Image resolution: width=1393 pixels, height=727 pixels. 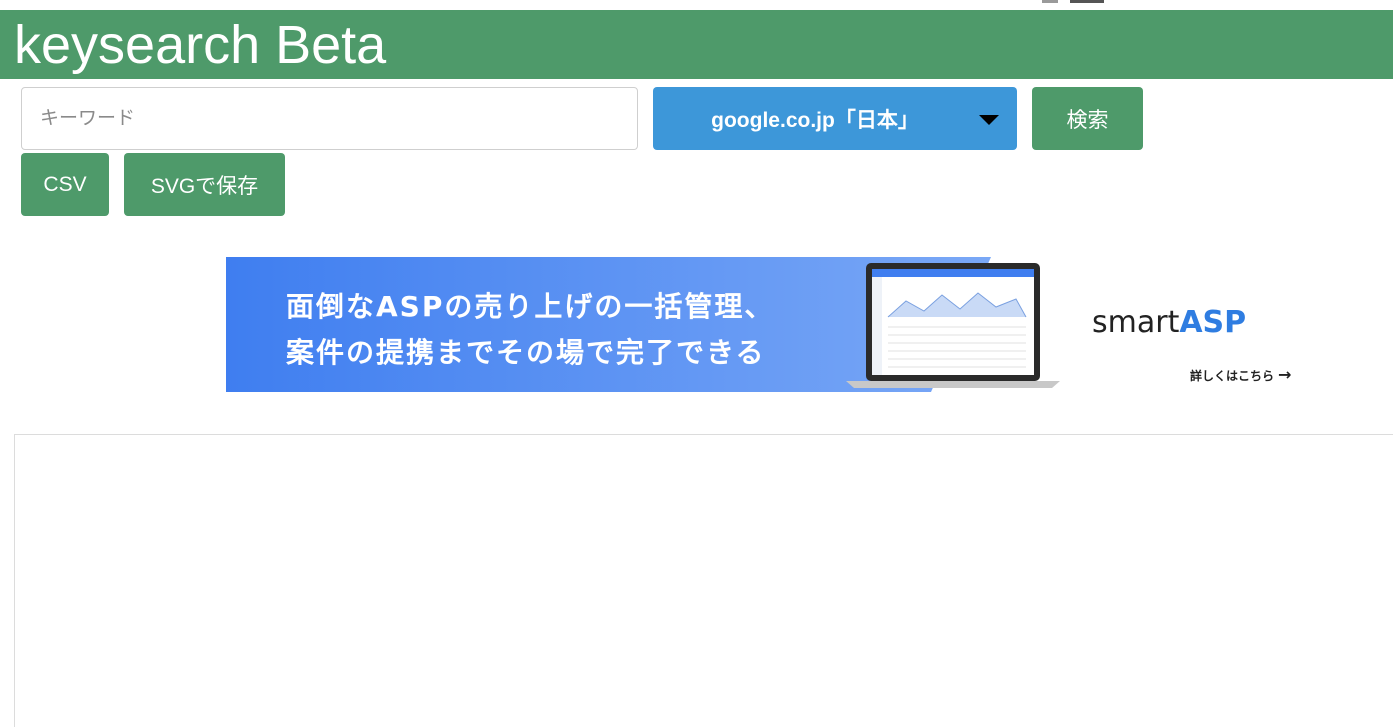 What do you see at coordinates (696, 44) in the screenshot?
I see `app-header: keysearch Beta` at bounding box center [696, 44].